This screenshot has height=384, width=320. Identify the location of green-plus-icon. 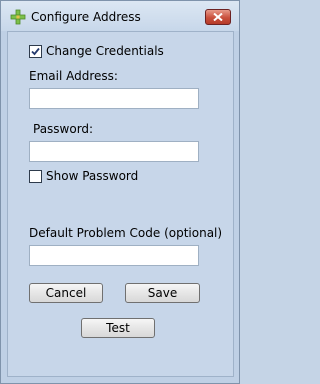
(18, 17).